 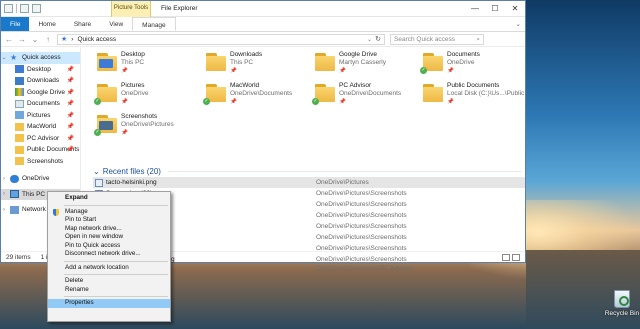 I want to click on nav-quick-access: ⌄ ★ Quick access, so click(x=40, y=58).